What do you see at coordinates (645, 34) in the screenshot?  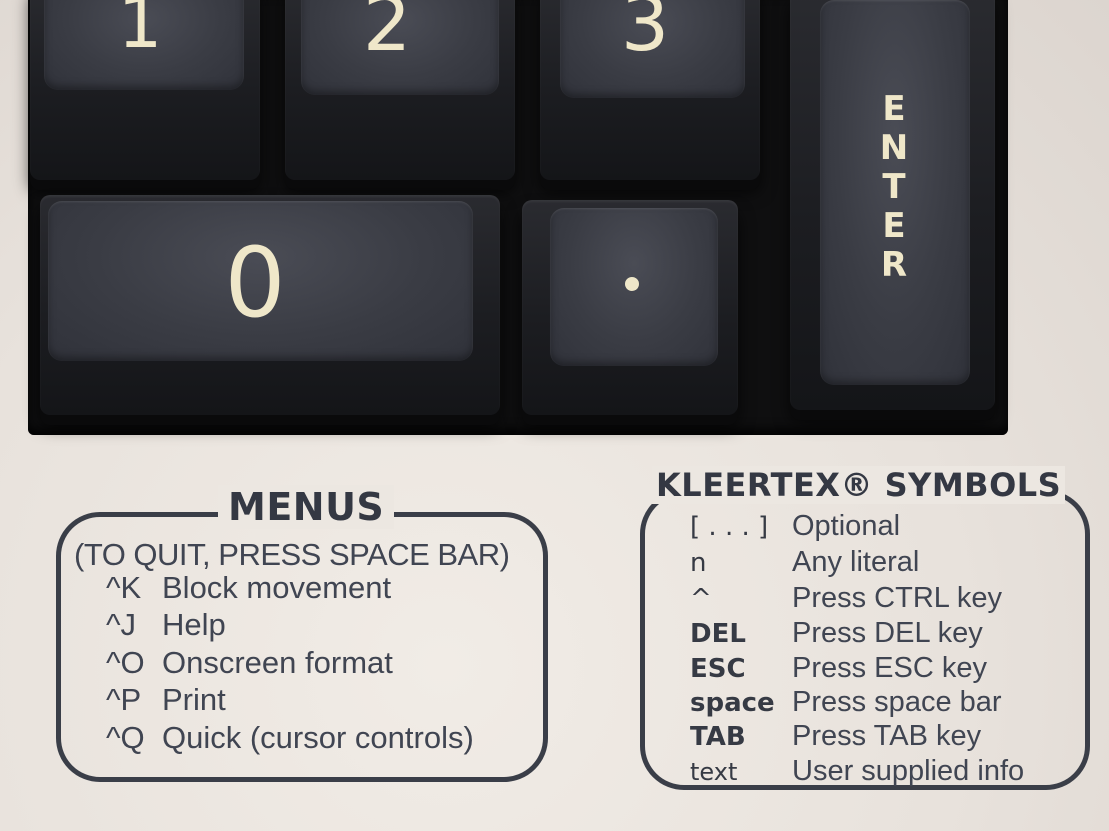 I see `key-3-legend: 3` at bounding box center [645, 34].